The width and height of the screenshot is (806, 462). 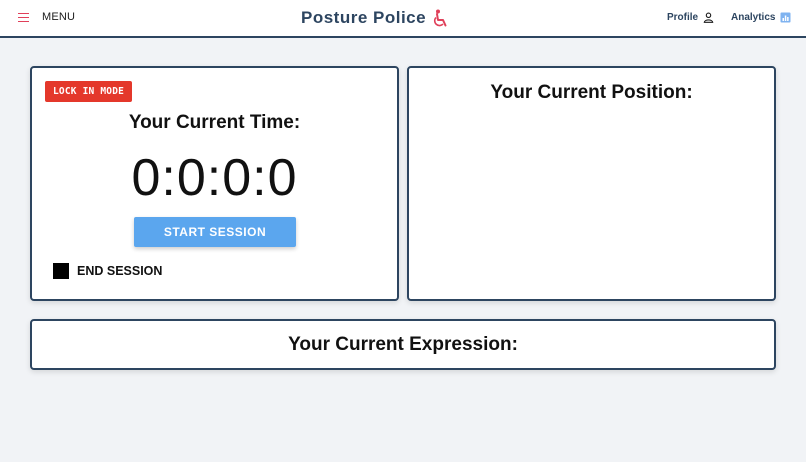 I want to click on analytics-label: Analytics, so click(x=753, y=17).